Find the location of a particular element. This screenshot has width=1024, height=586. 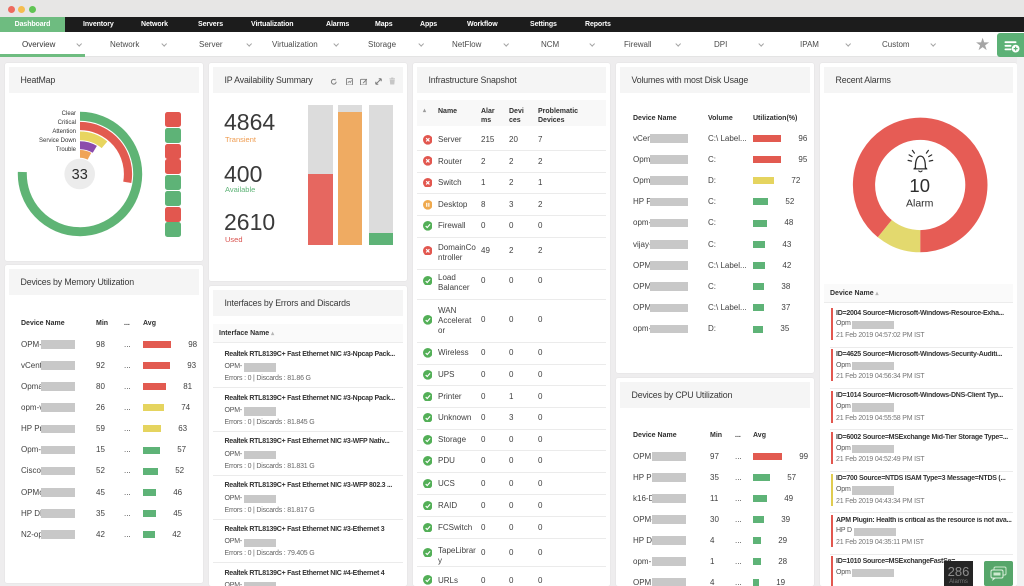

svg-text: 33 is located at coordinates (80, 175).